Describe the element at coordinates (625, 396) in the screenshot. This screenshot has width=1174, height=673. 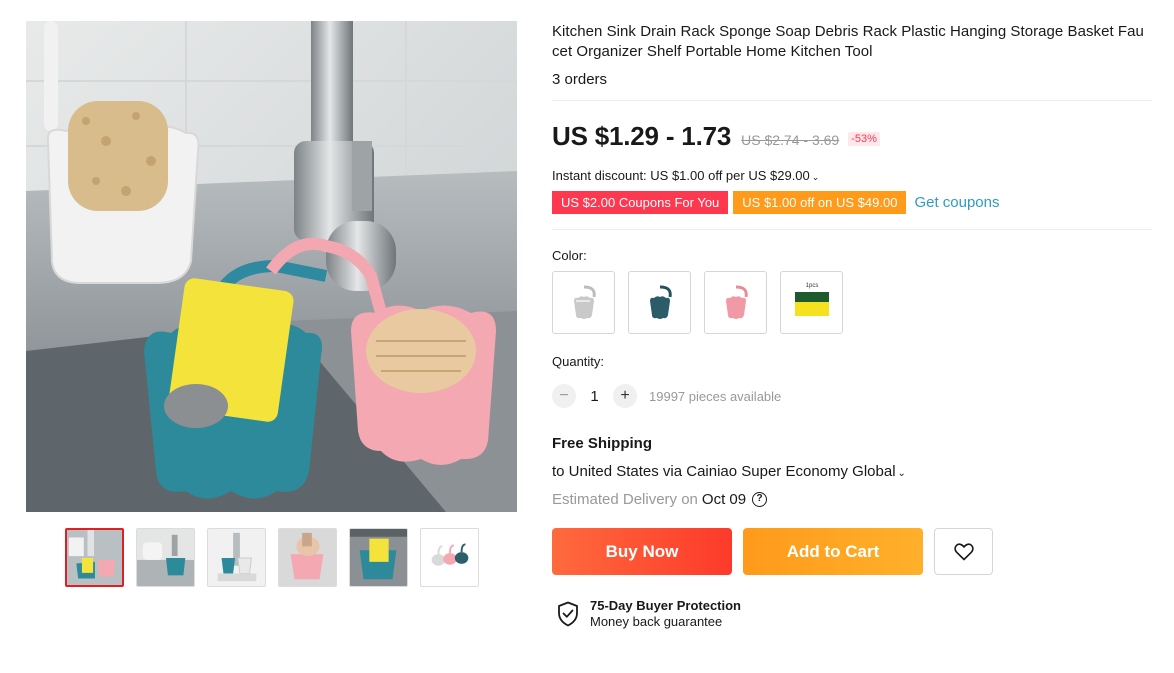
I see `quantity-increase-button: +` at that location.